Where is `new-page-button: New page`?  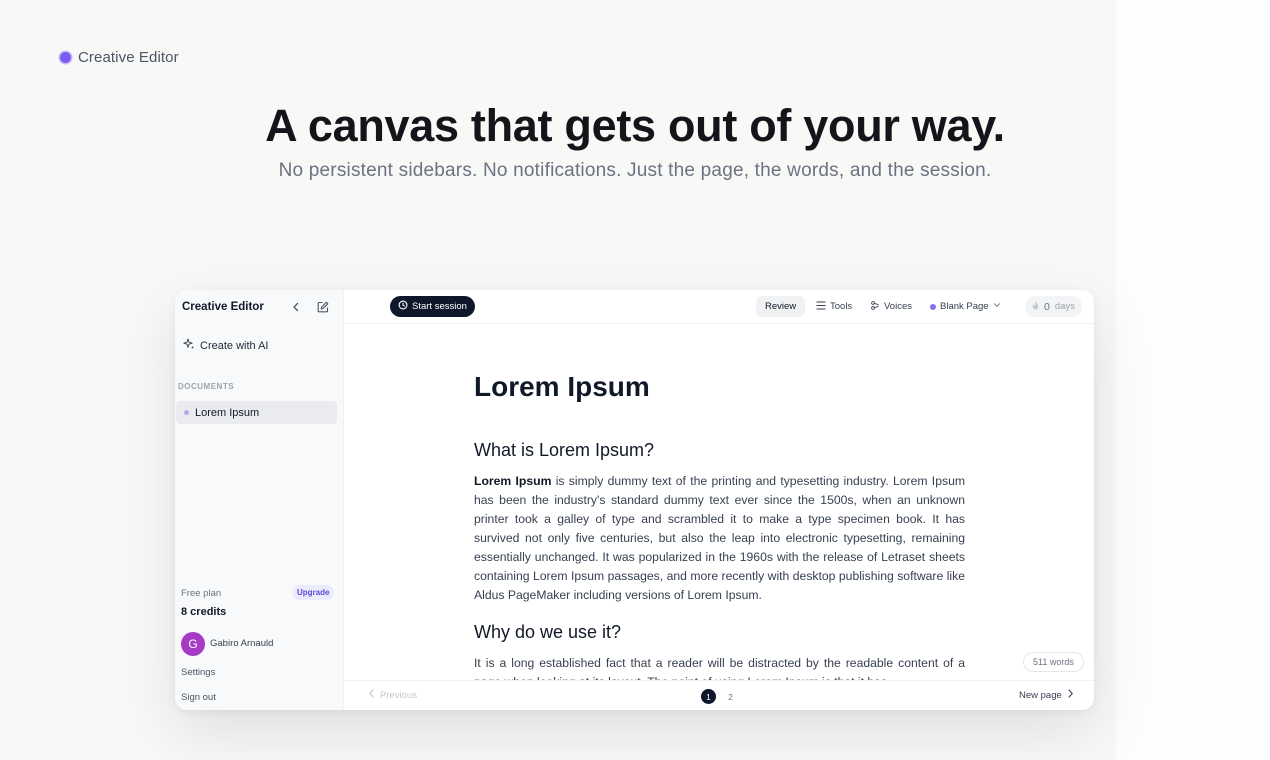
new-page-button: New page is located at coordinates (1046, 695).